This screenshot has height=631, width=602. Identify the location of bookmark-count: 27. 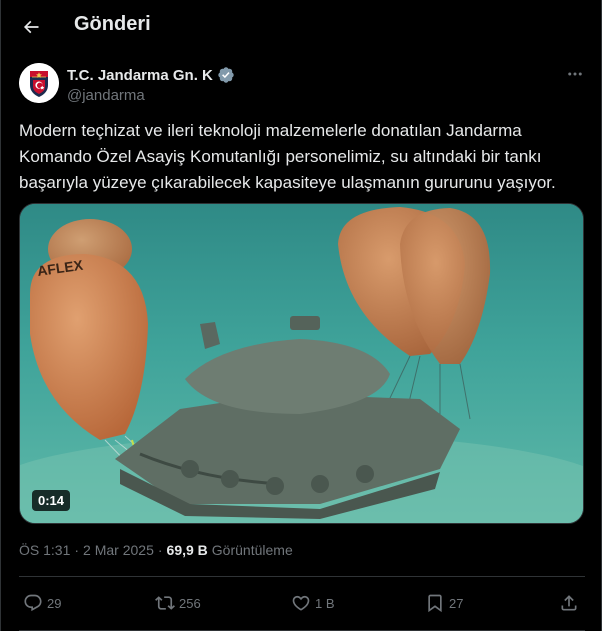
(456, 603).